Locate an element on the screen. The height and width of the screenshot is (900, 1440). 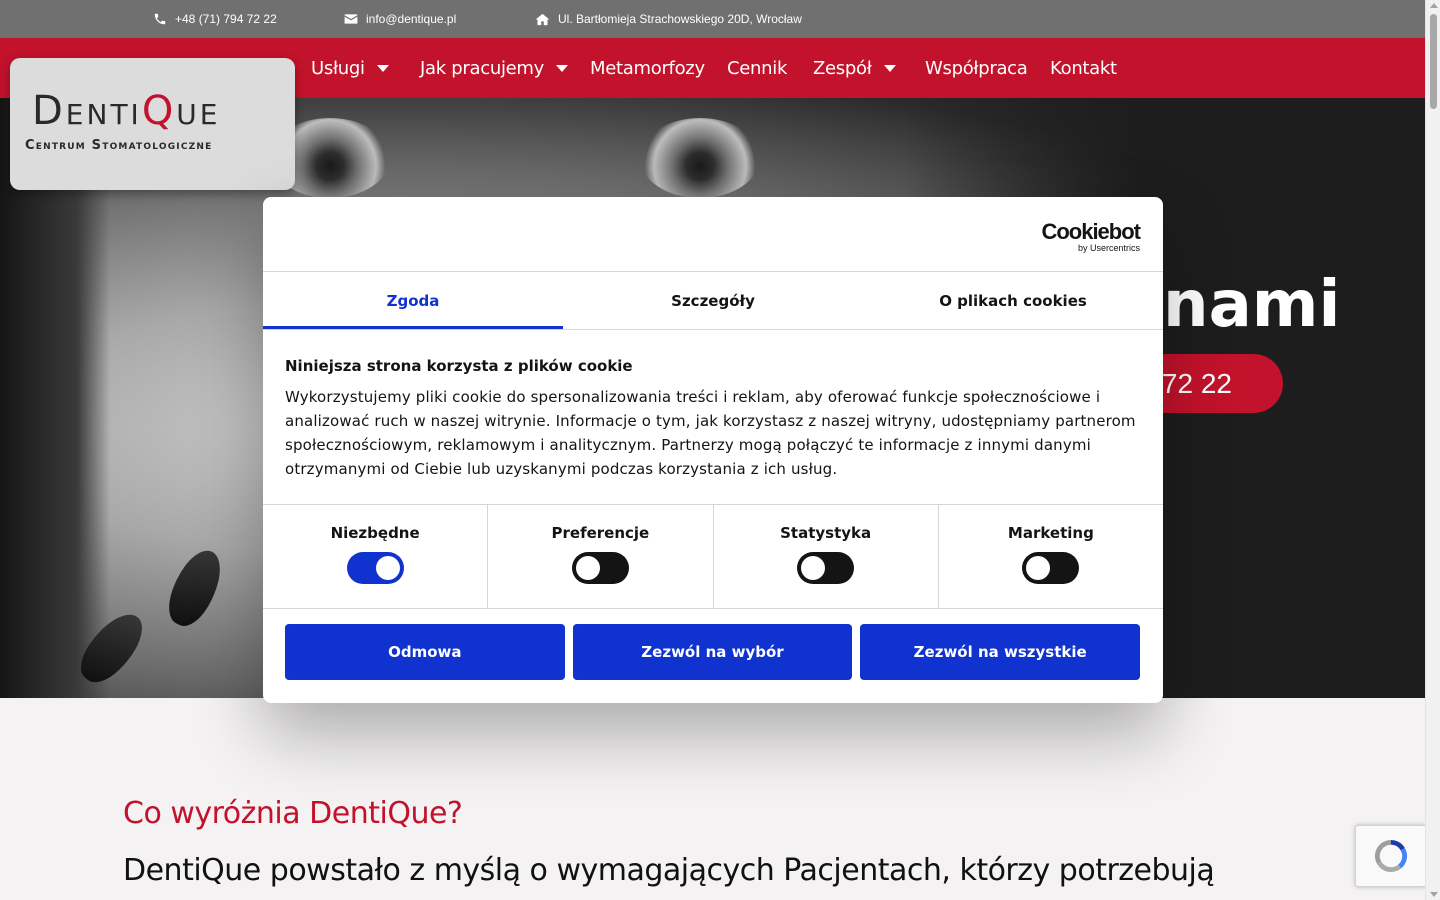
nav-item-label: Współpraca is located at coordinates (976, 68).